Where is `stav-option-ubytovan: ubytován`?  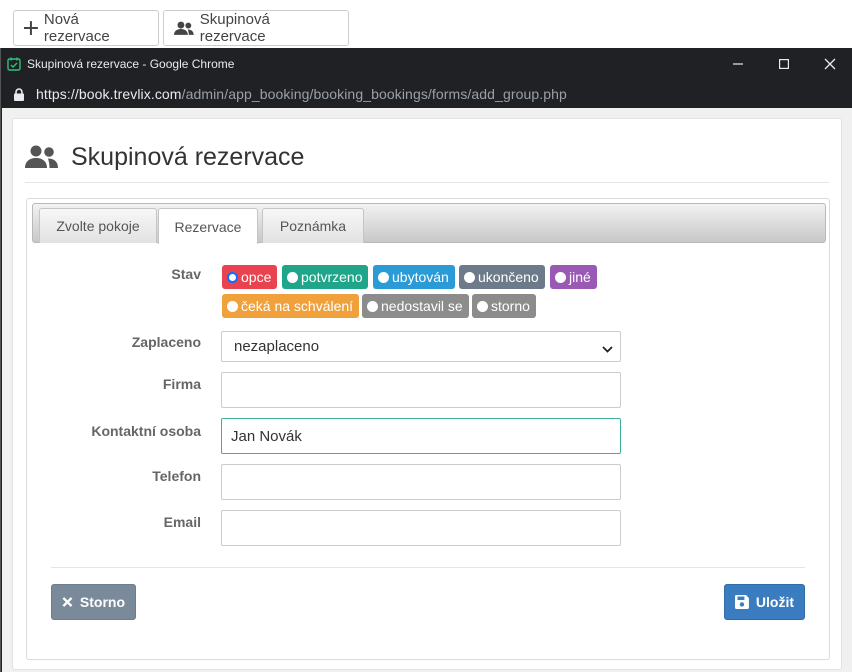
stav-option-ubytovan: ubytován is located at coordinates (414, 277).